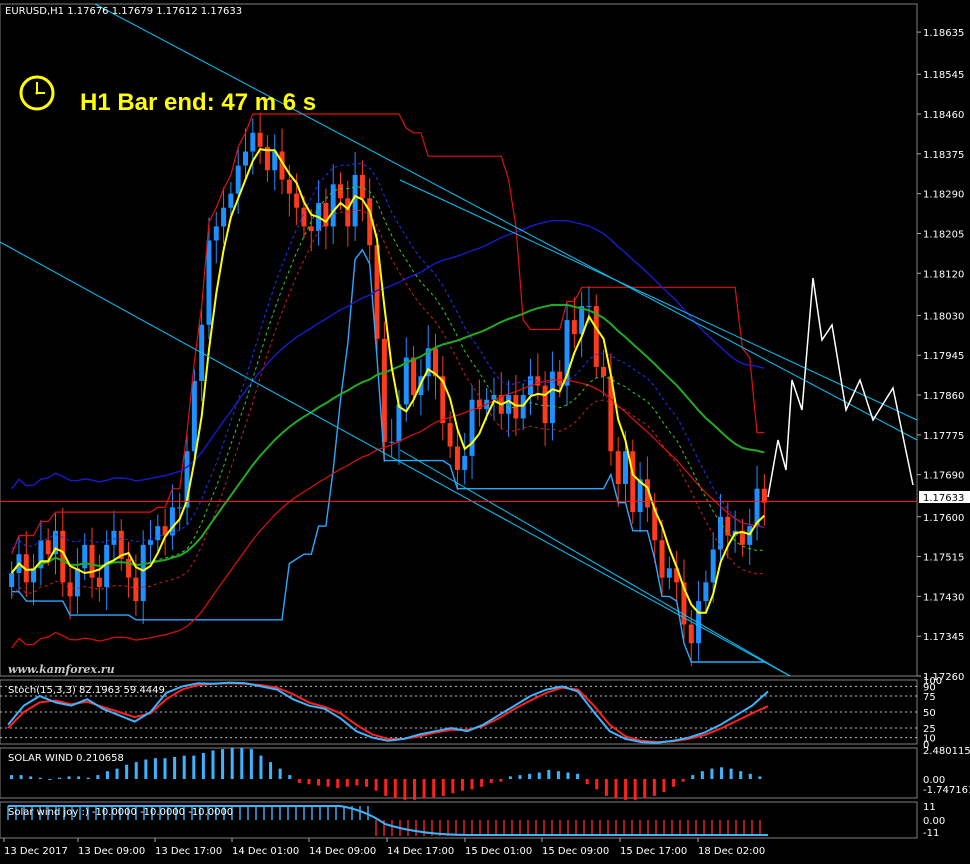 The width and height of the screenshot is (970, 864). I want to click on stoch-tick-label: 75, so click(929, 697).